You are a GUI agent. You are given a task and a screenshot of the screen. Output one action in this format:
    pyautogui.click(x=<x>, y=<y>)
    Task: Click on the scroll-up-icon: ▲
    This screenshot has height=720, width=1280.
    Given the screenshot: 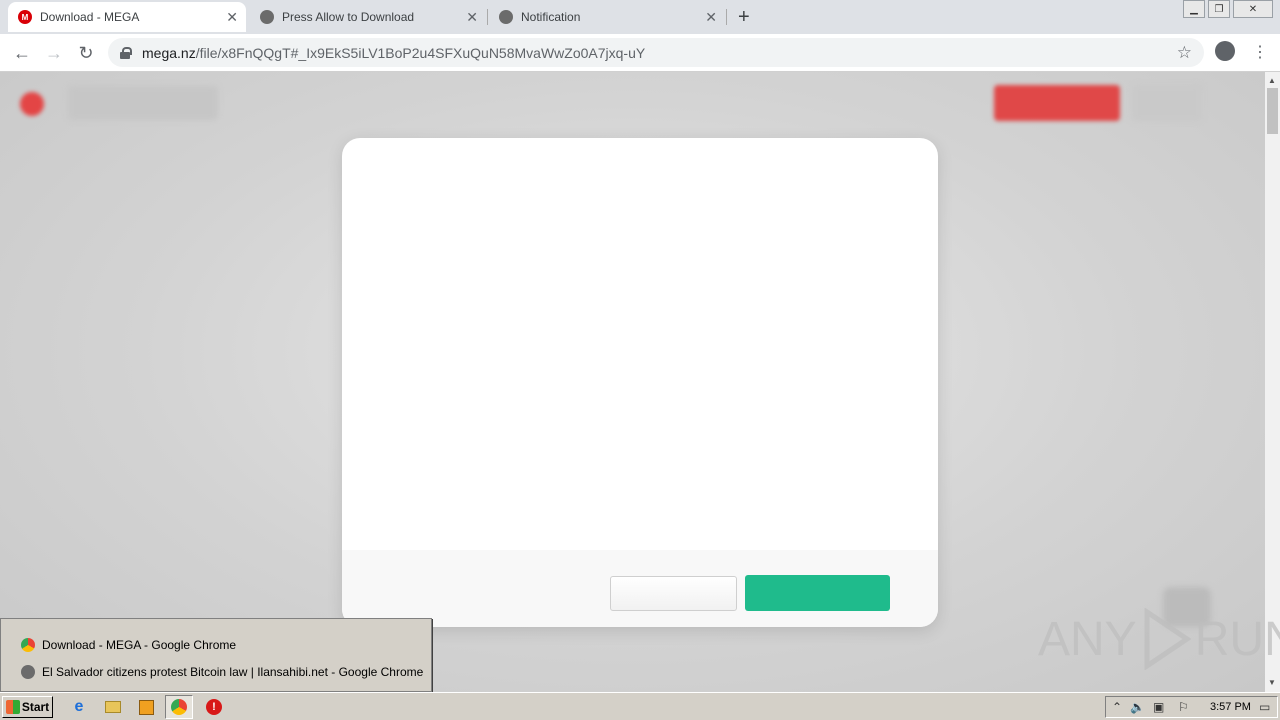 What is the action you would take?
    pyautogui.click(x=1272, y=80)
    